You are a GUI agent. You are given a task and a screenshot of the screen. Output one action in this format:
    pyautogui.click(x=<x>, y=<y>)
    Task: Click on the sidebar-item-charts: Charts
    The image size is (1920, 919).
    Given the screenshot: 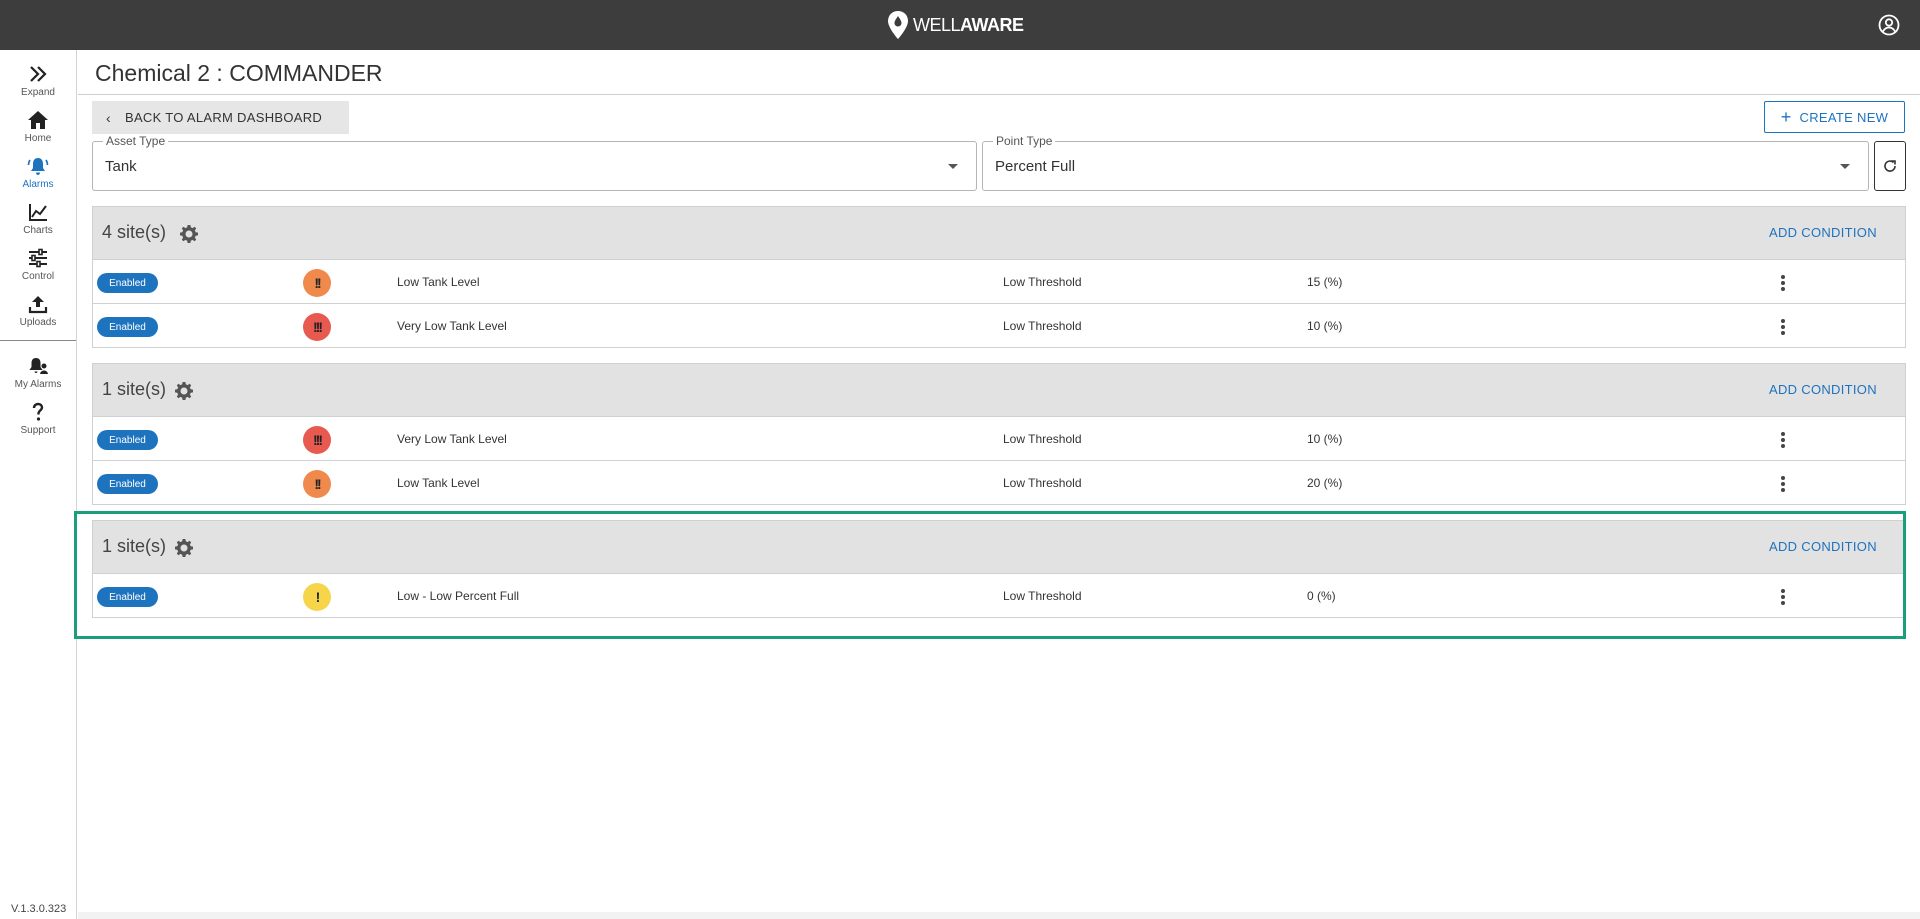 What is the action you would take?
    pyautogui.click(x=38, y=223)
    